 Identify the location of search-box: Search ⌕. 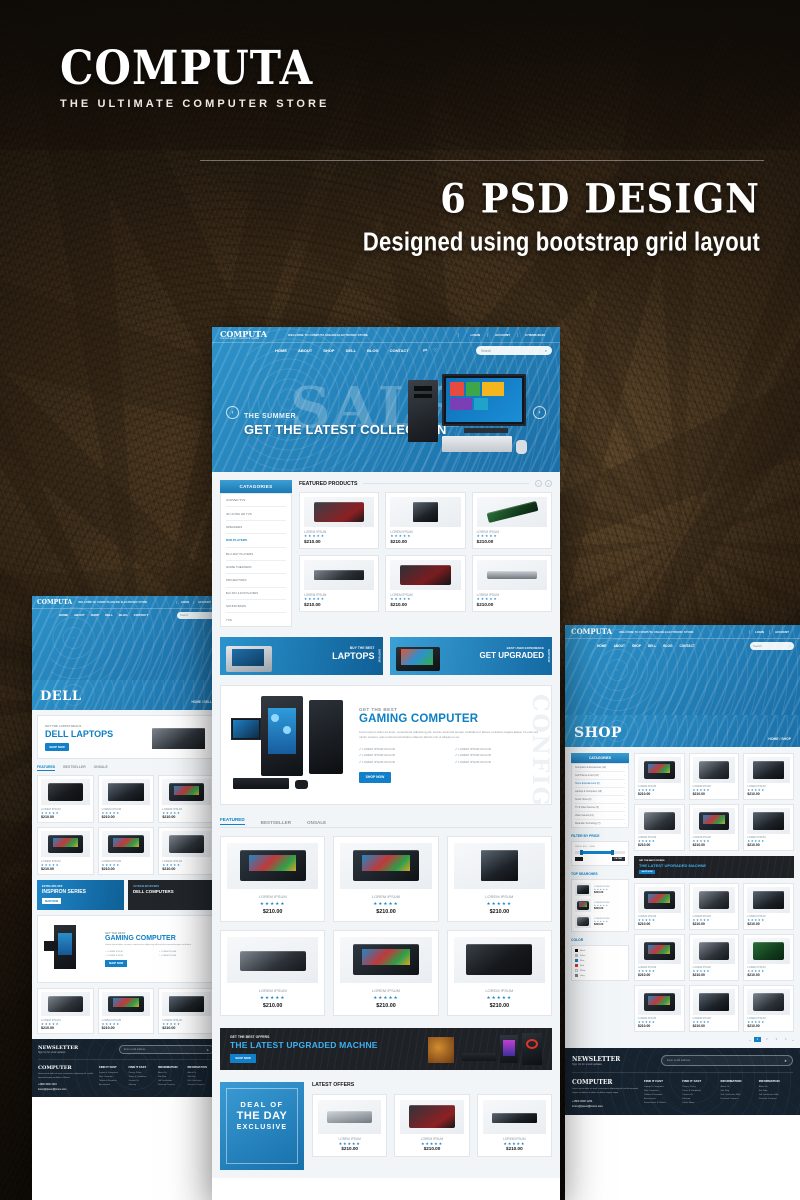
(514, 350).